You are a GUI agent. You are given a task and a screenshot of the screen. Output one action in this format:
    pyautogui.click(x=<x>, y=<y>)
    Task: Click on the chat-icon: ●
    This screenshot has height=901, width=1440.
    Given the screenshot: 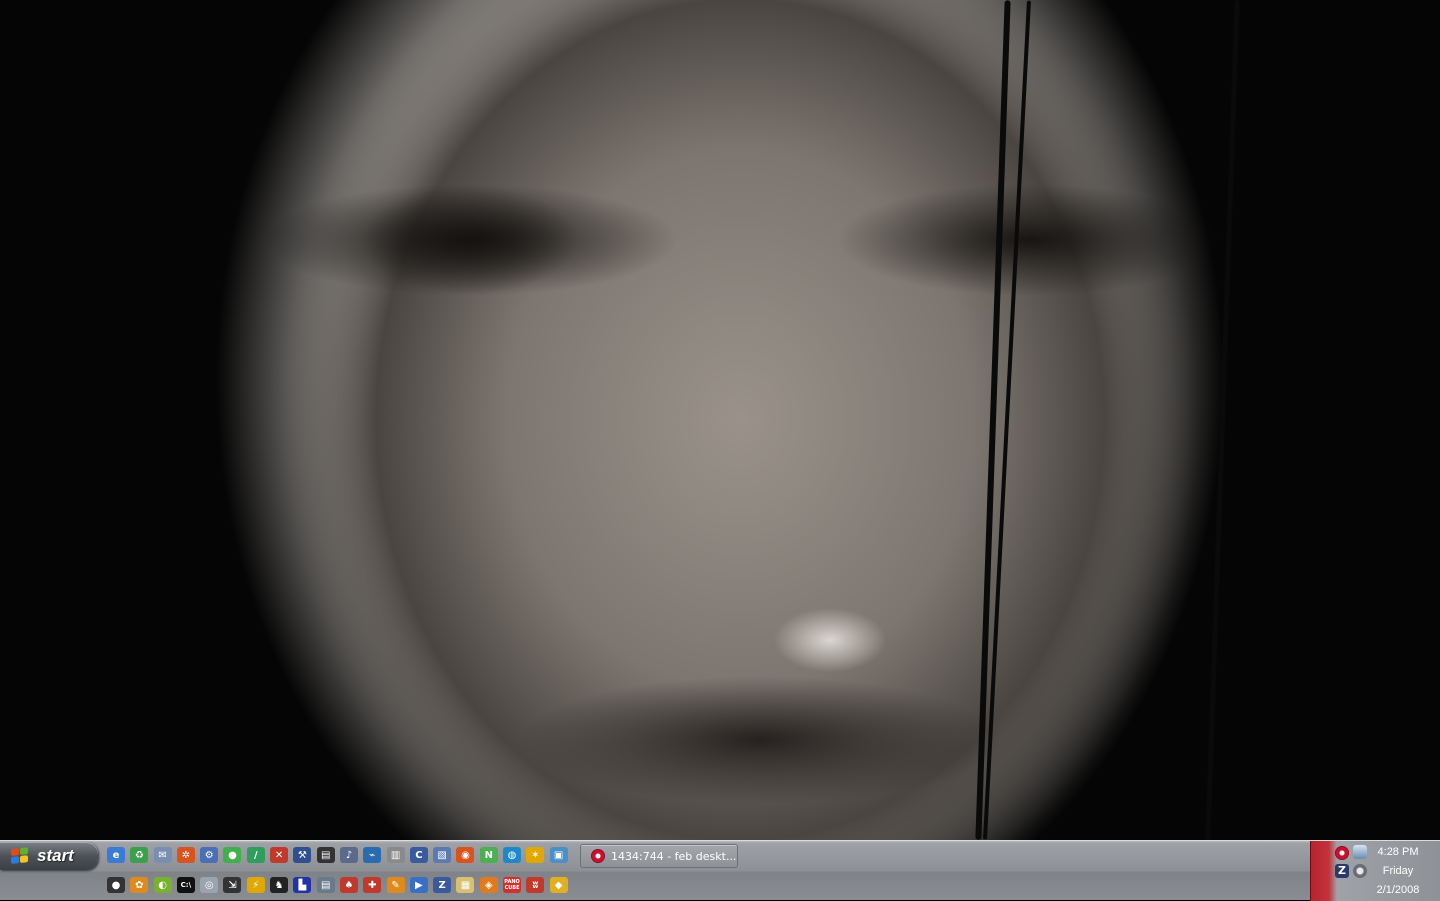 What is the action you would take?
    pyautogui.click(x=232, y=855)
    